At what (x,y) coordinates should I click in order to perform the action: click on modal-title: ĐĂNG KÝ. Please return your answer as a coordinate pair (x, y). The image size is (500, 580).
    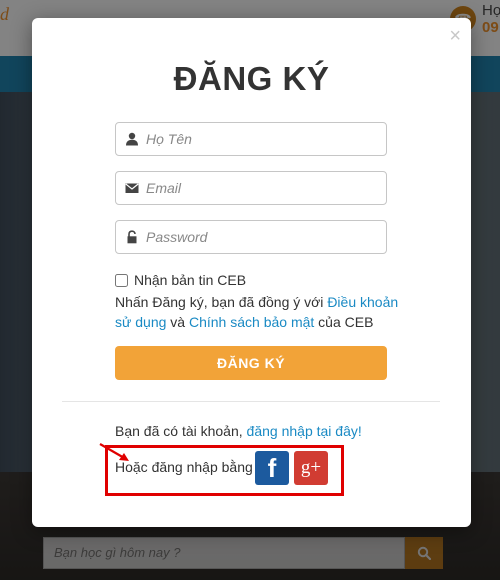
    Looking at the image, I should click on (251, 78).